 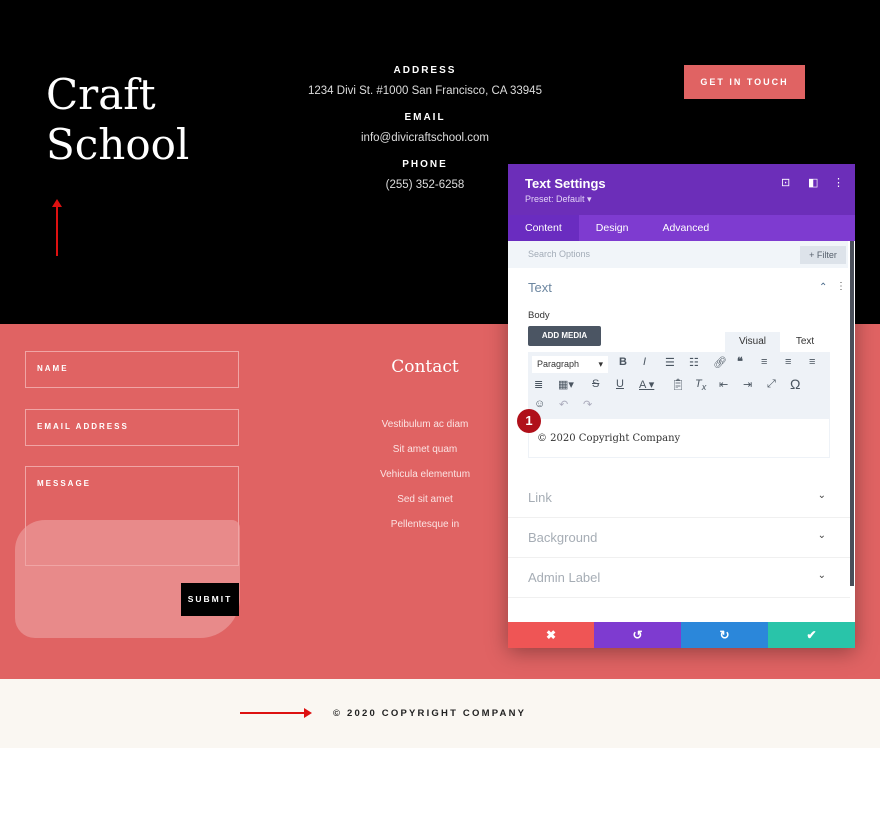 I want to click on special-character-icon: Ω, so click(x=795, y=384).